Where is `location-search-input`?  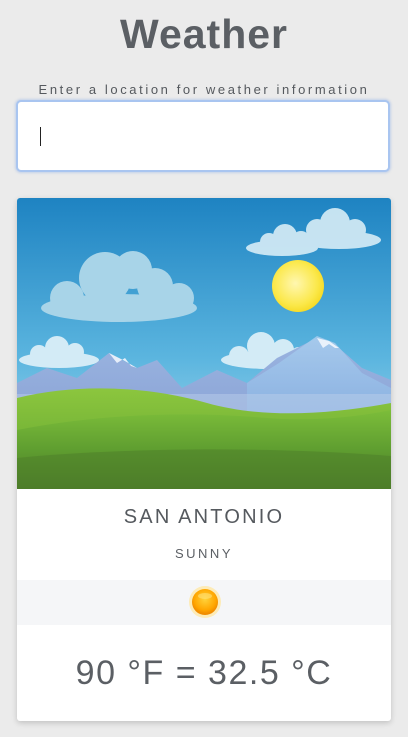
location-search-input is located at coordinates (203, 136).